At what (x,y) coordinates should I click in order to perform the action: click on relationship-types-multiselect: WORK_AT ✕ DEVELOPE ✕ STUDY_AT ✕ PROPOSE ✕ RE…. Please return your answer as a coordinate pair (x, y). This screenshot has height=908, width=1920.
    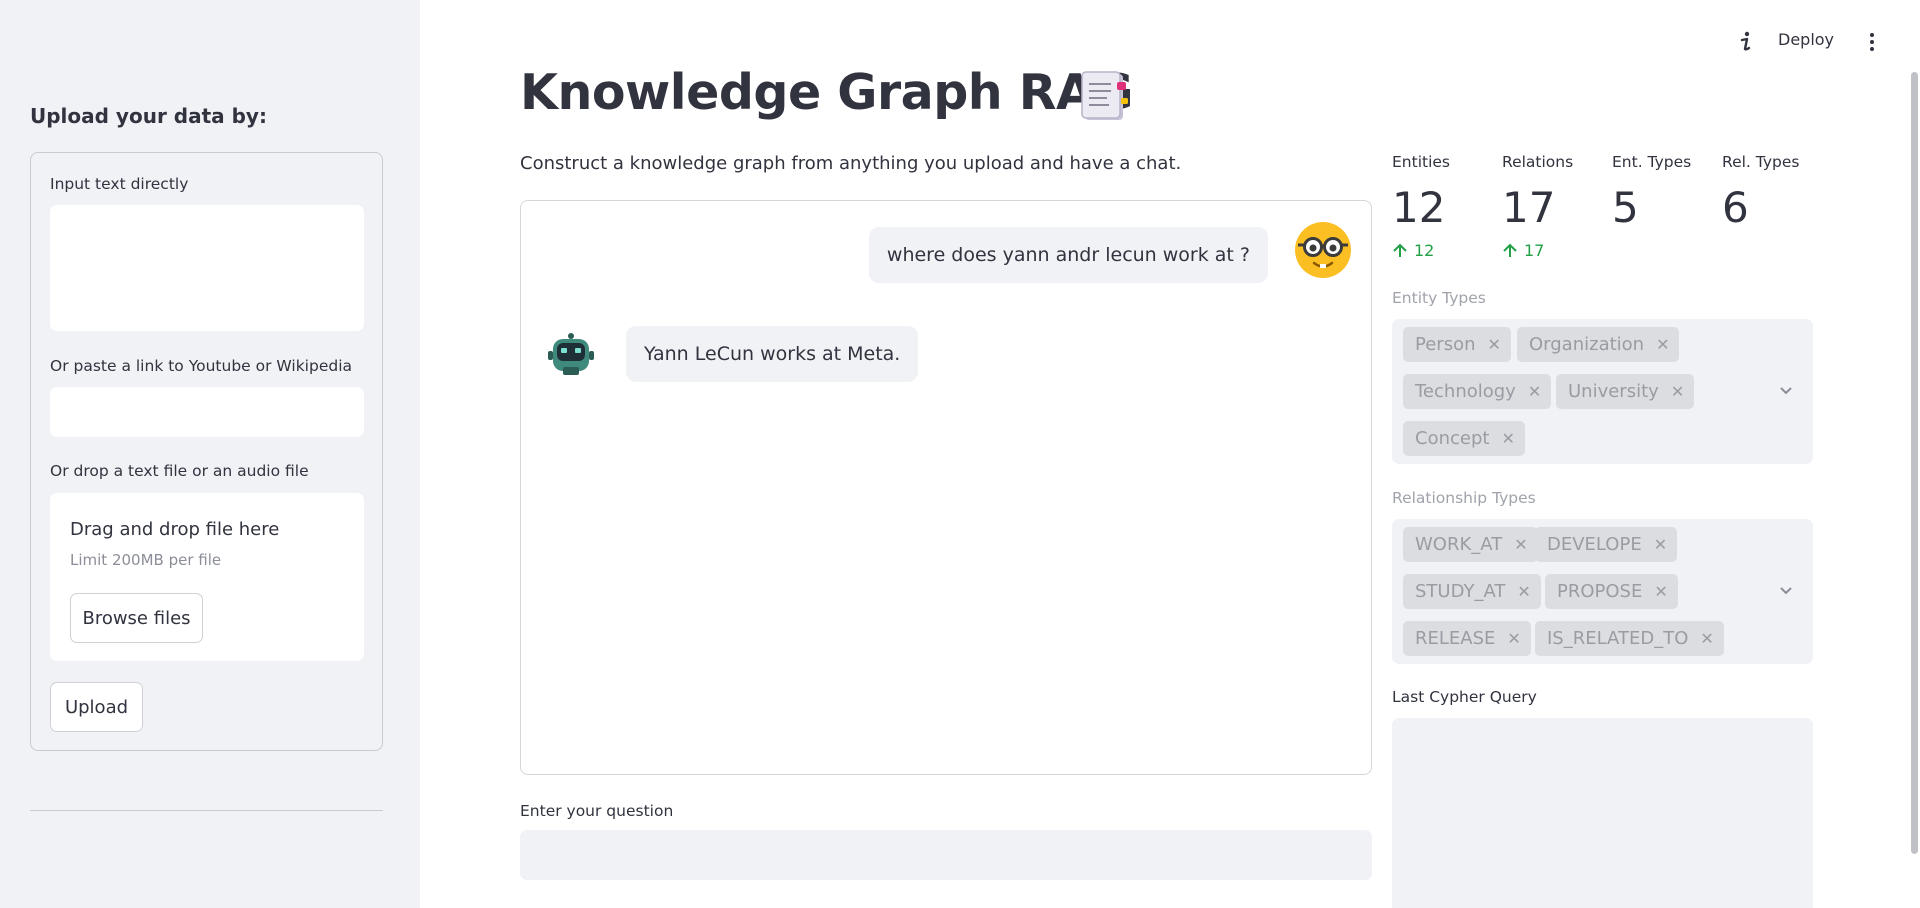
    Looking at the image, I should click on (1602, 591).